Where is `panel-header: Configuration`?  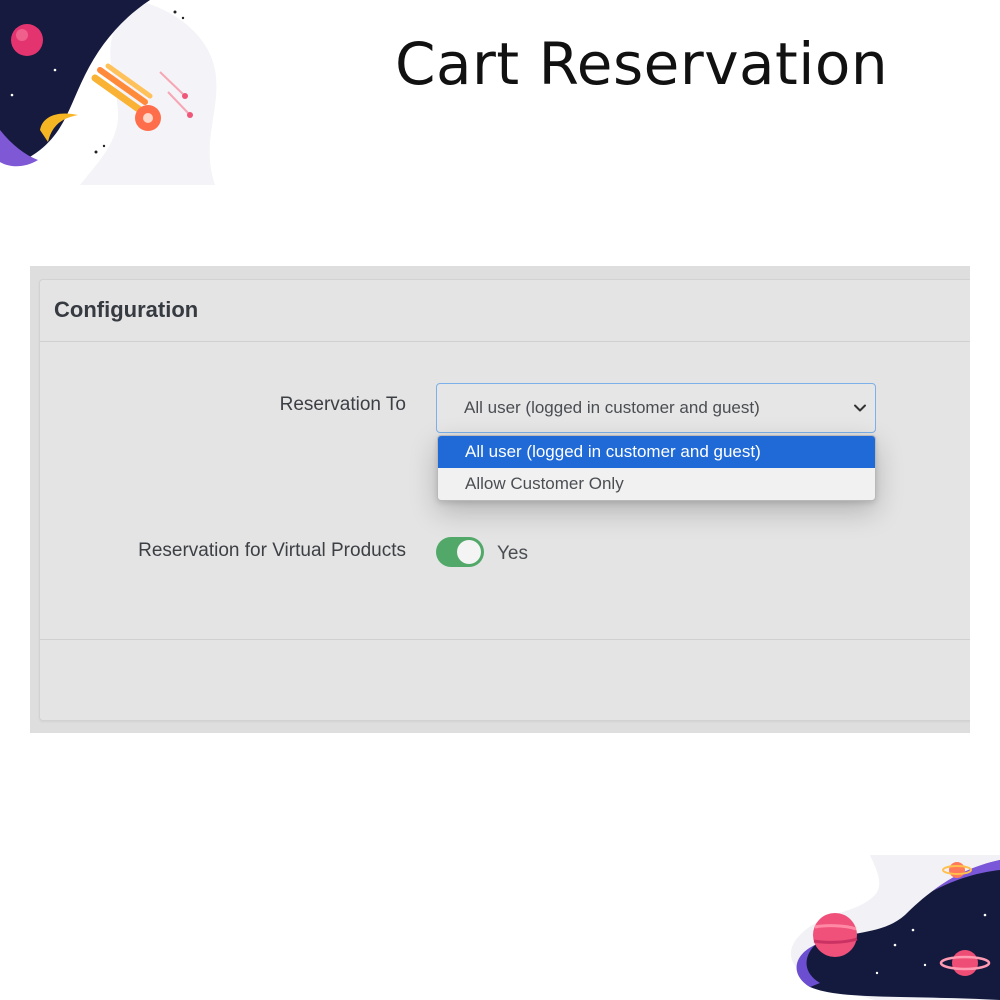
panel-header: Configuration is located at coordinates (505, 311).